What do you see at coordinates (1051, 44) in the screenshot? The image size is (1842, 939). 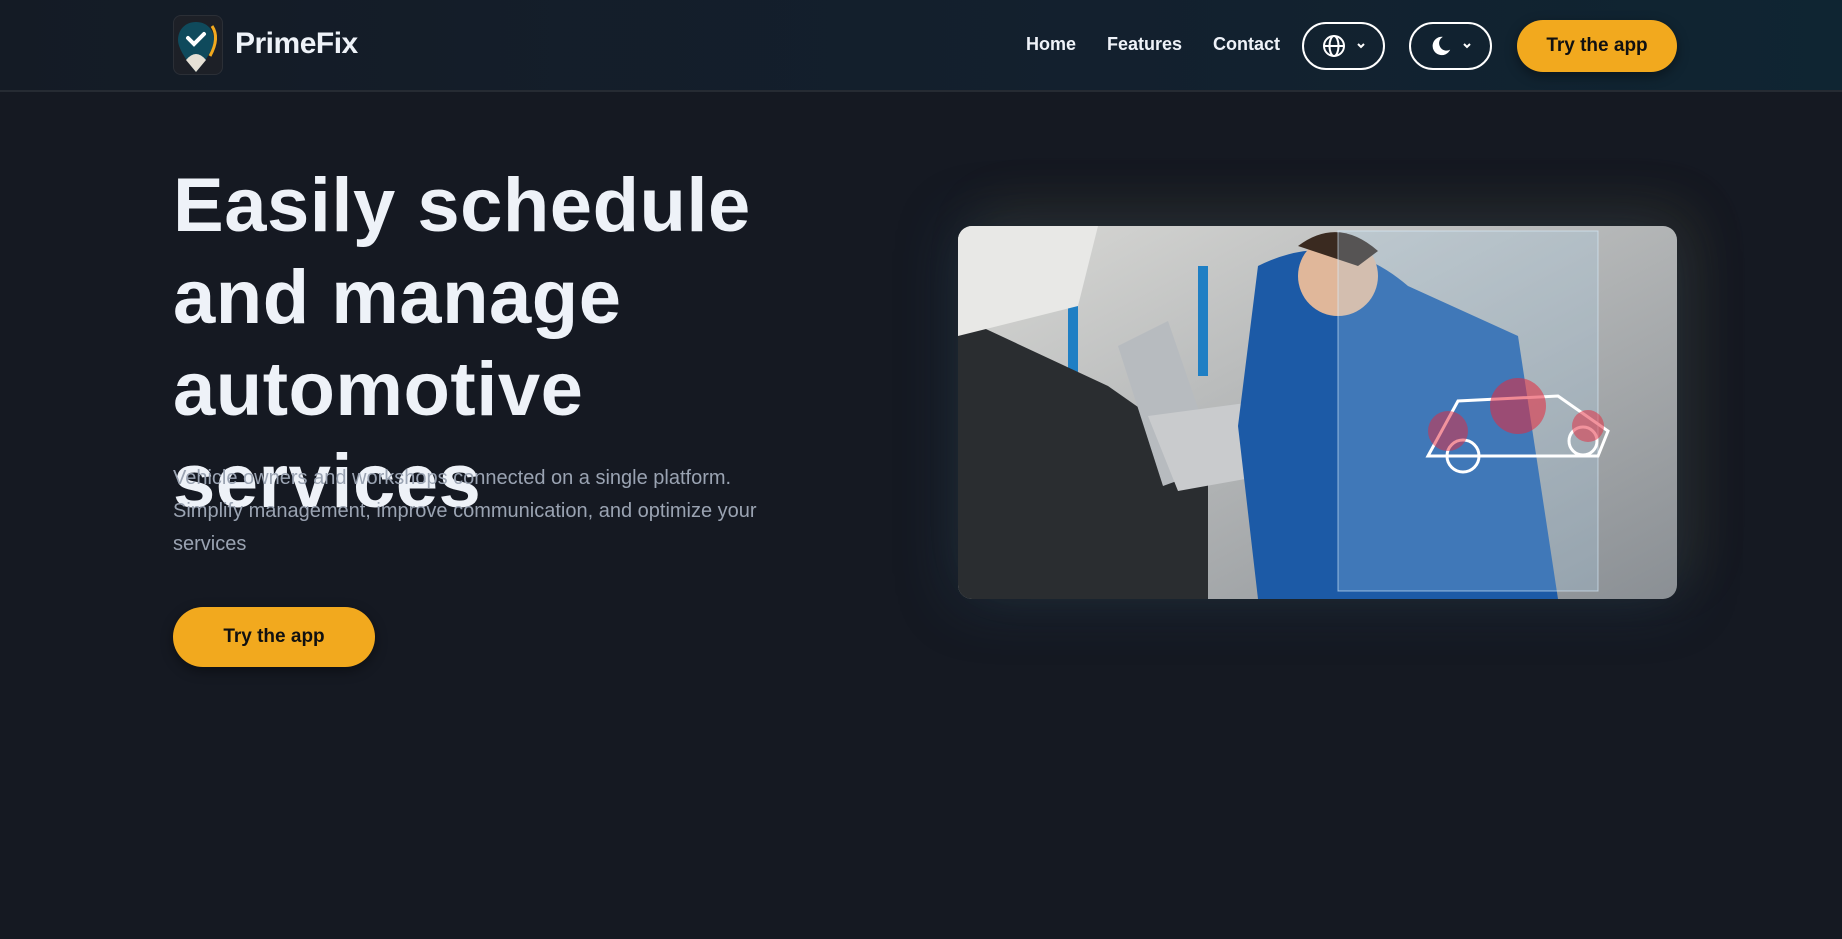 I see `nav-home: Home` at bounding box center [1051, 44].